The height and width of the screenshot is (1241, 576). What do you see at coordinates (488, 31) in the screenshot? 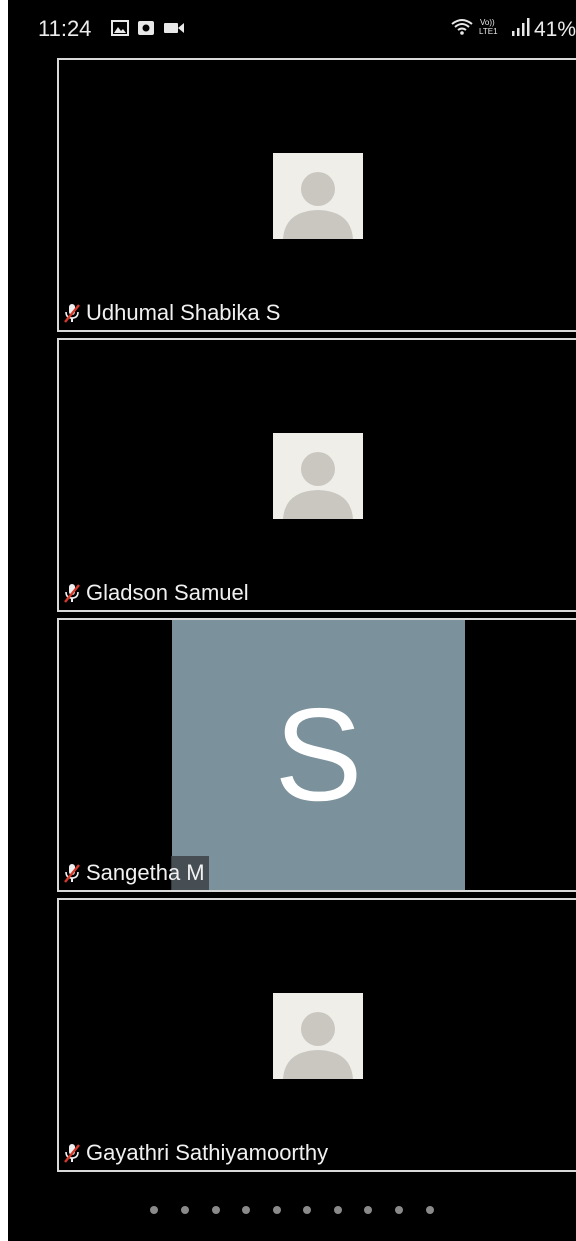
I see `svg-text: LTE1` at bounding box center [488, 31].